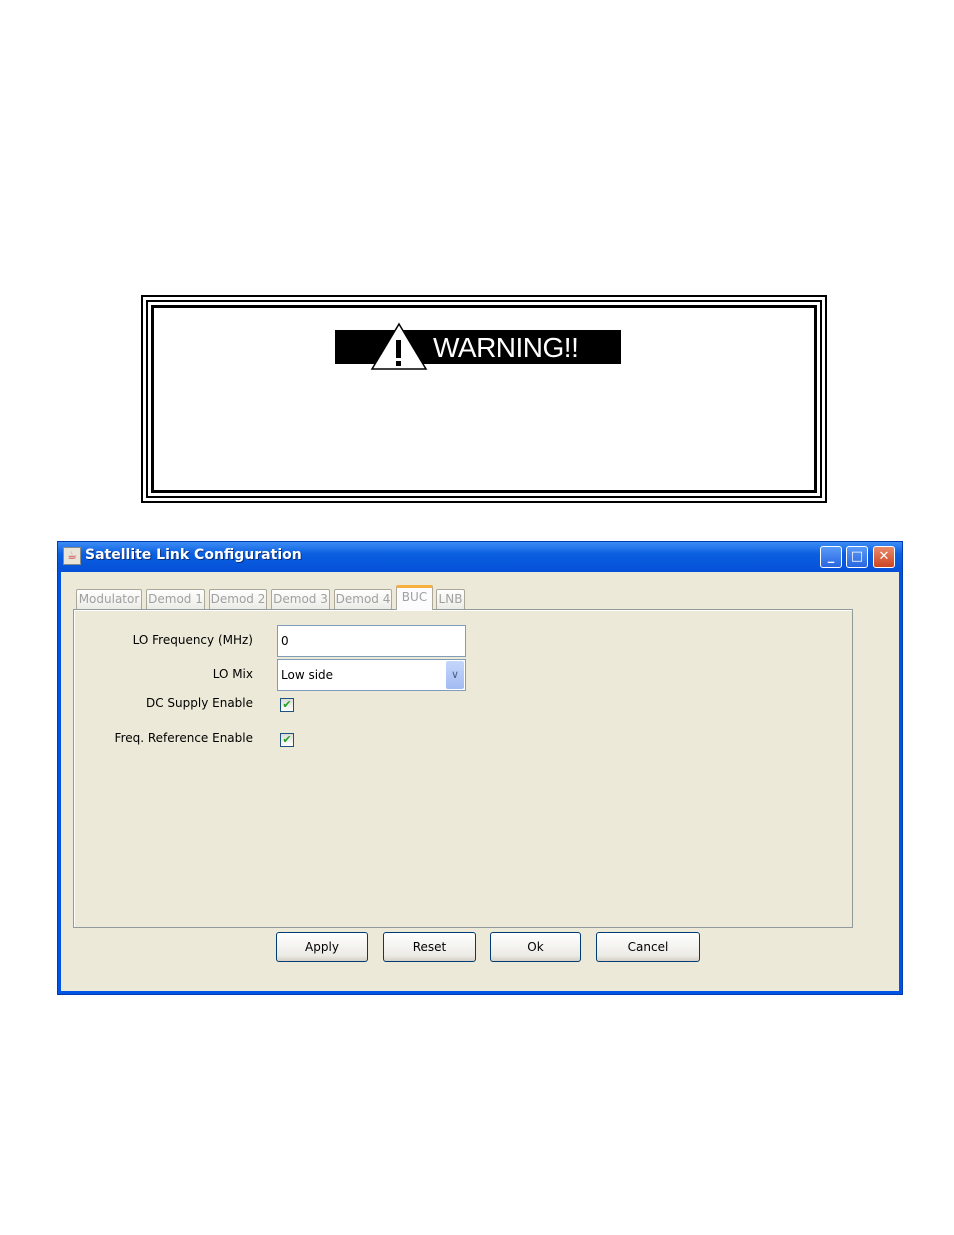 The height and width of the screenshot is (1235, 954). Describe the element at coordinates (371, 641) in the screenshot. I see `lo-frequency-input: 0` at that location.